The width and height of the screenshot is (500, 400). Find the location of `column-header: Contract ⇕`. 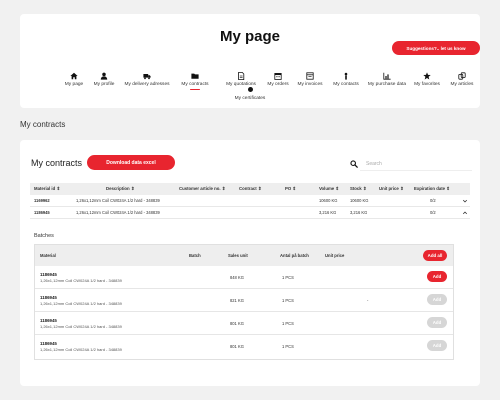

column-header: Contract ⇕ is located at coordinates (250, 189).